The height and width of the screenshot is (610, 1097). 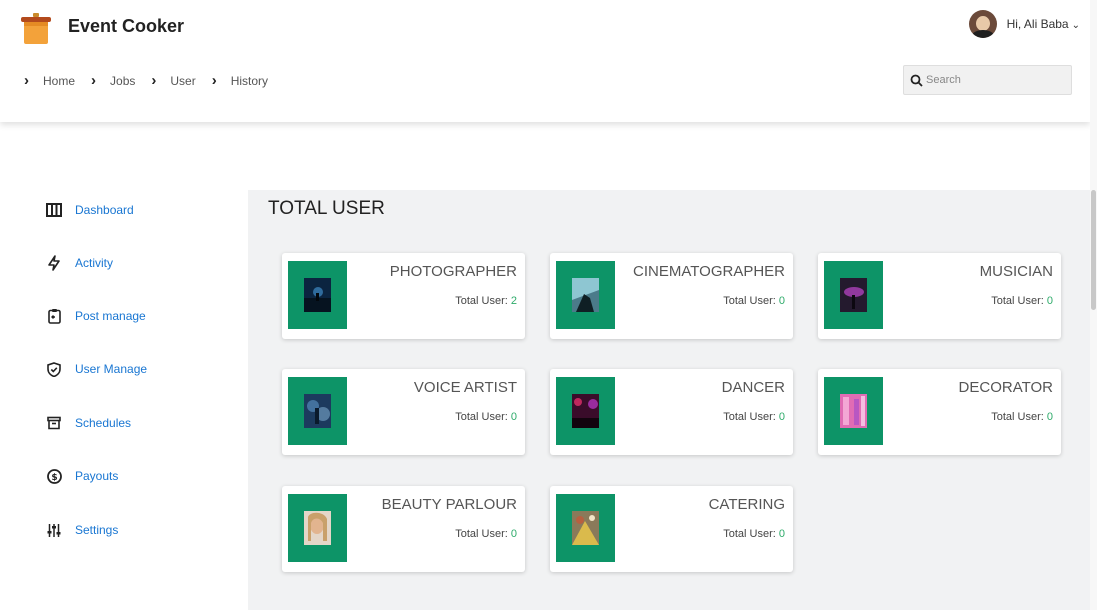 What do you see at coordinates (59, 80) in the screenshot?
I see `breadcrumb-label: Home` at bounding box center [59, 80].